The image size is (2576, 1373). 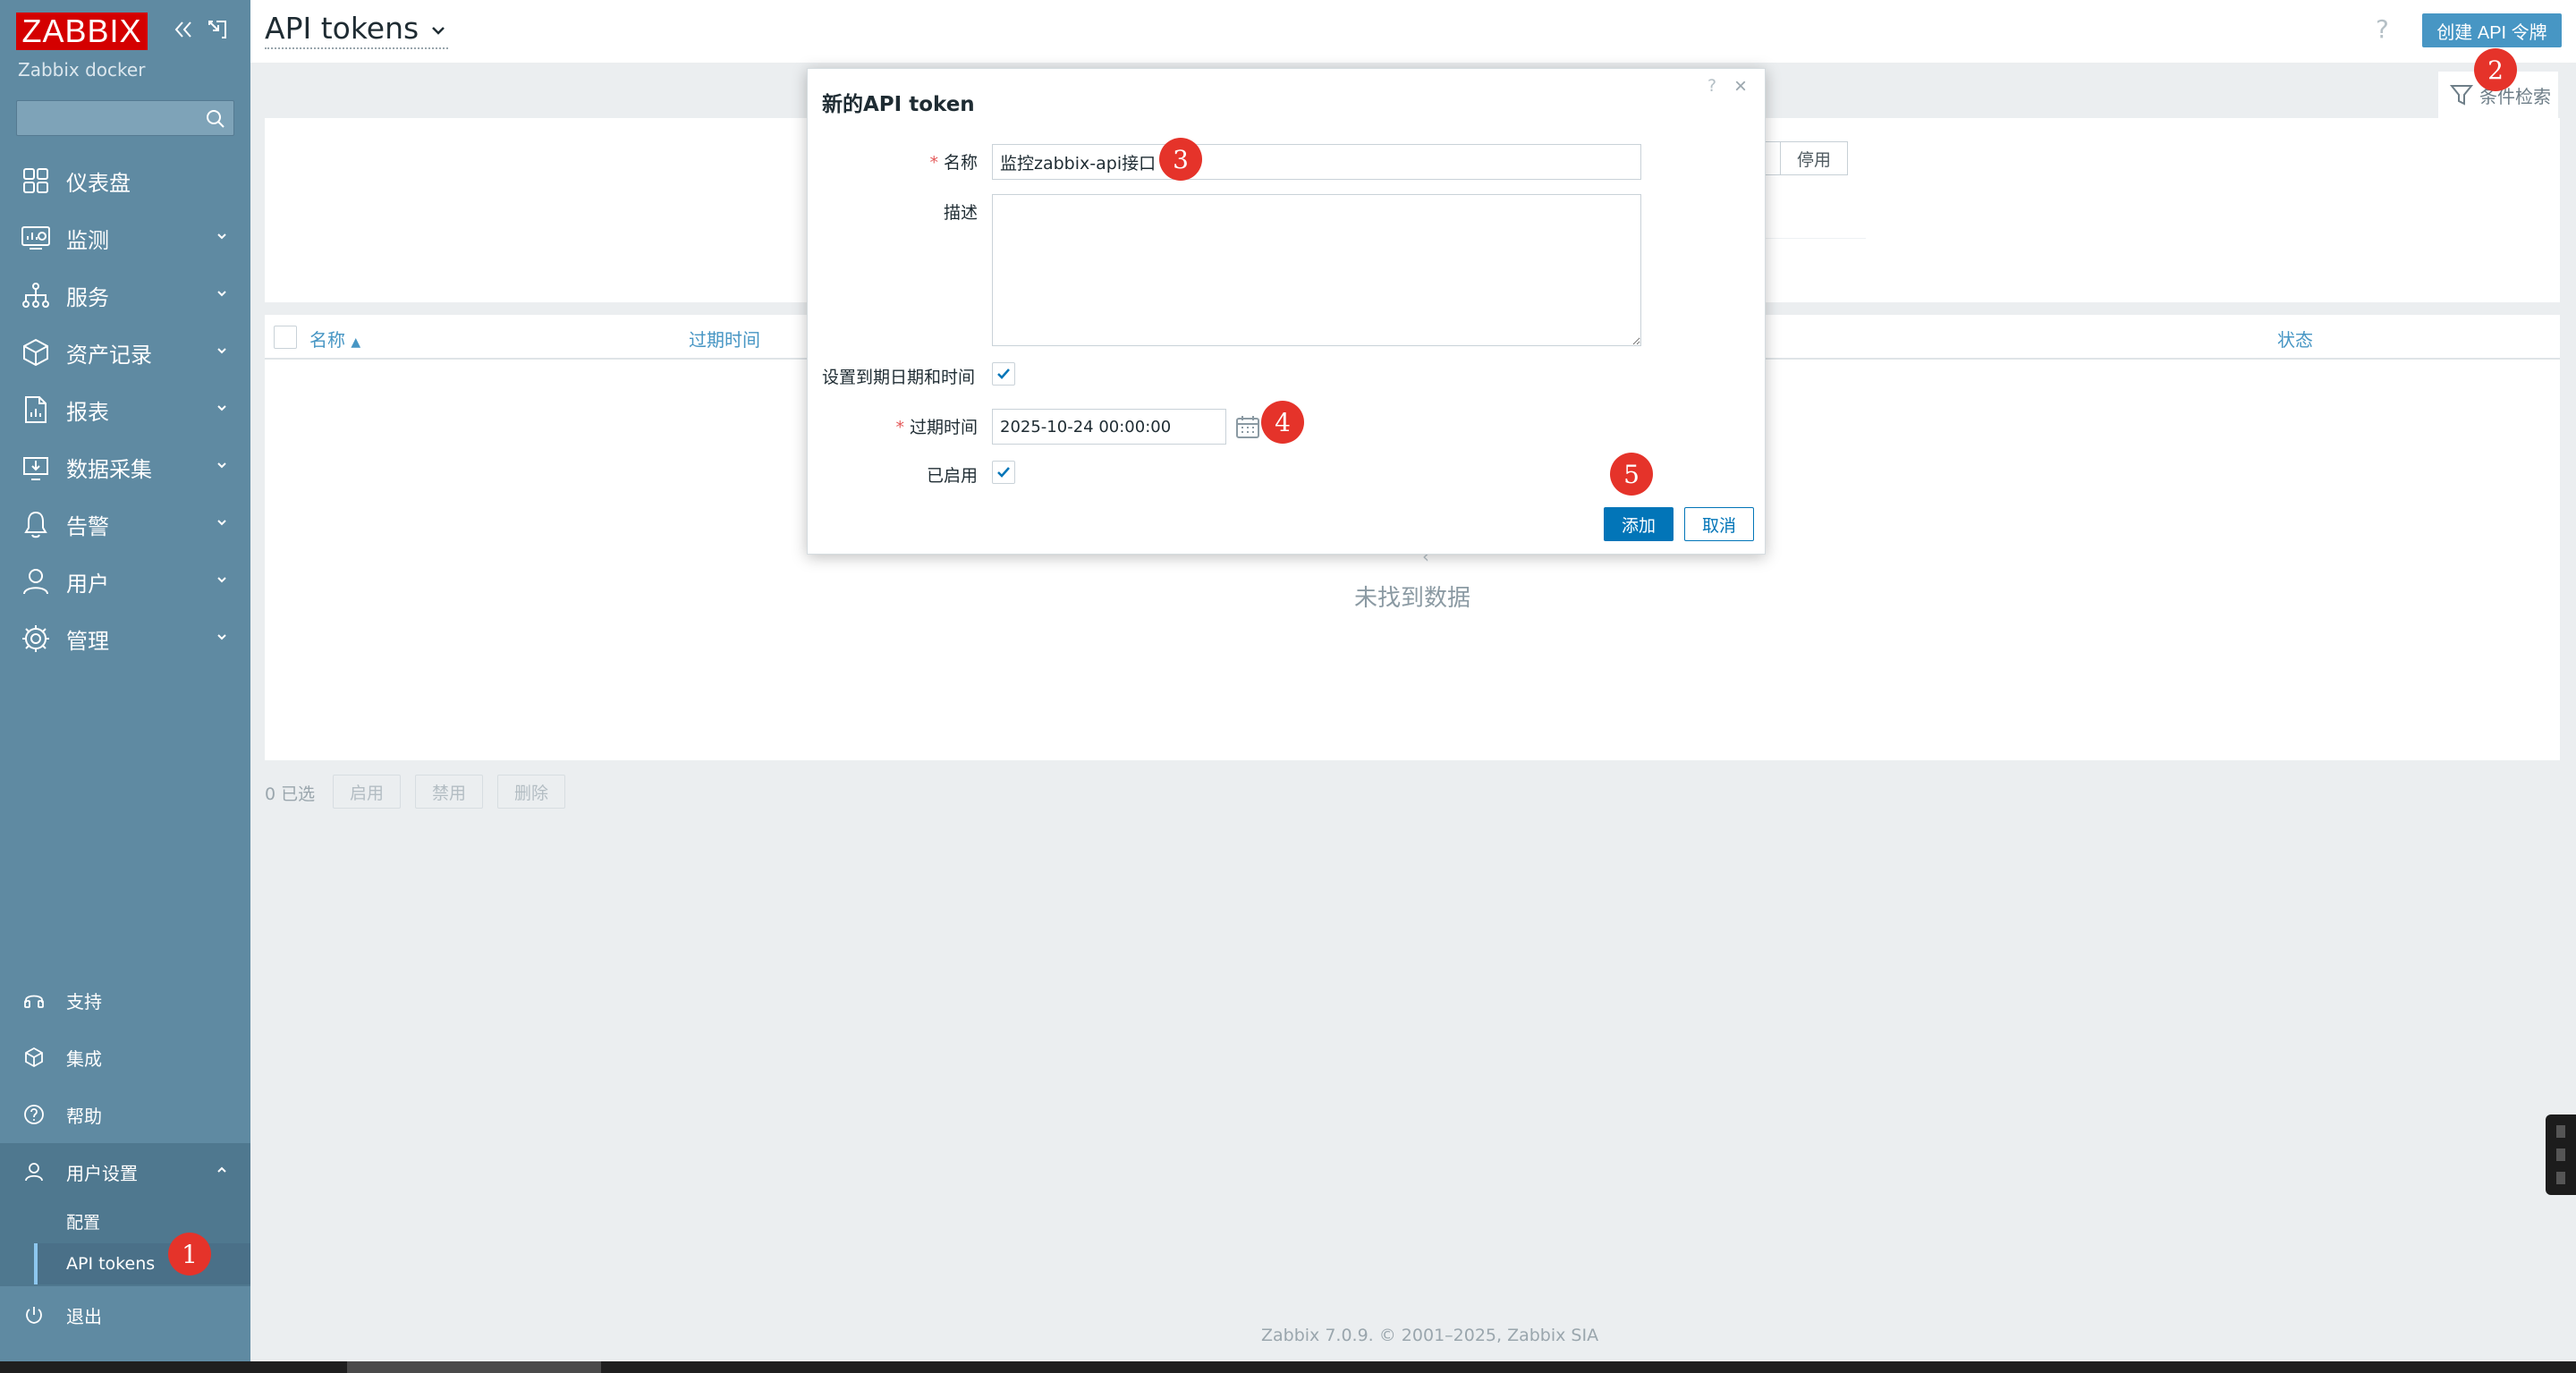 What do you see at coordinates (449, 792) in the screenshot?
I see `disable-button: 禁用` at bounding box center [449, 792].